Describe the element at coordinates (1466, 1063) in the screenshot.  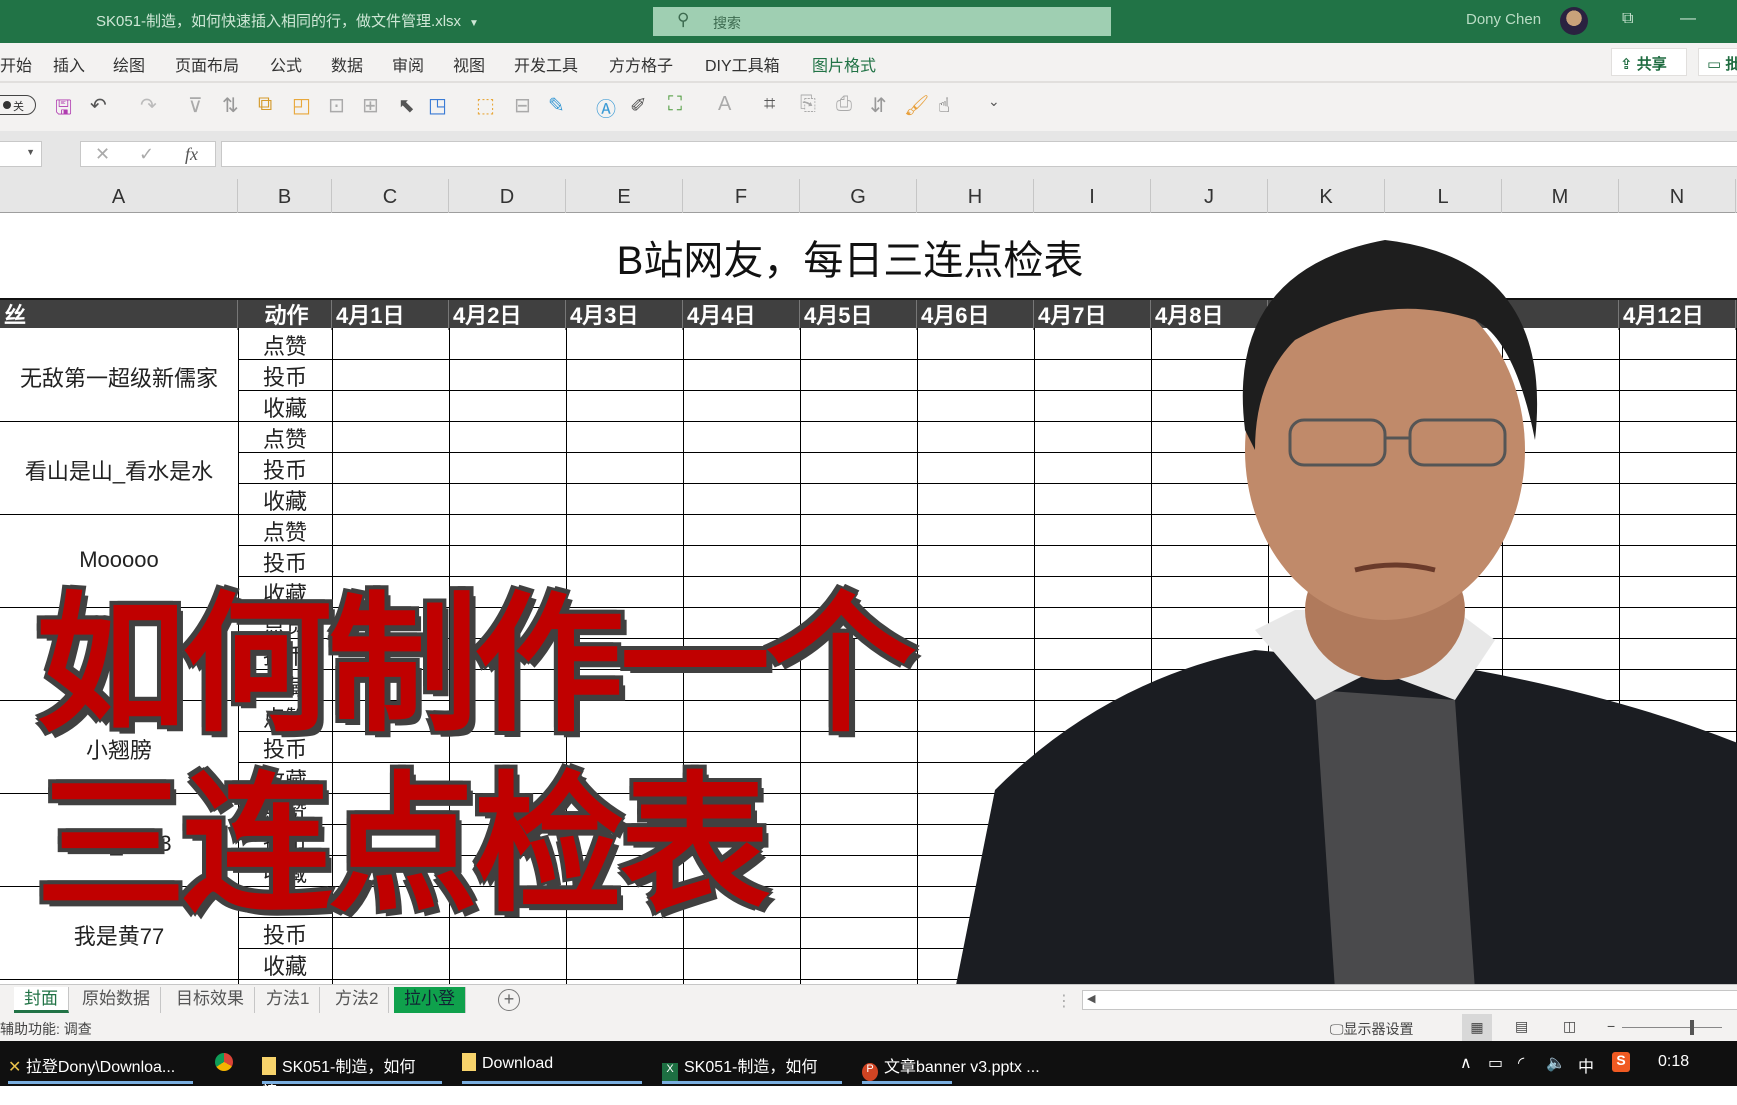
I see `tray-chevron-icon: ∧` at that location.